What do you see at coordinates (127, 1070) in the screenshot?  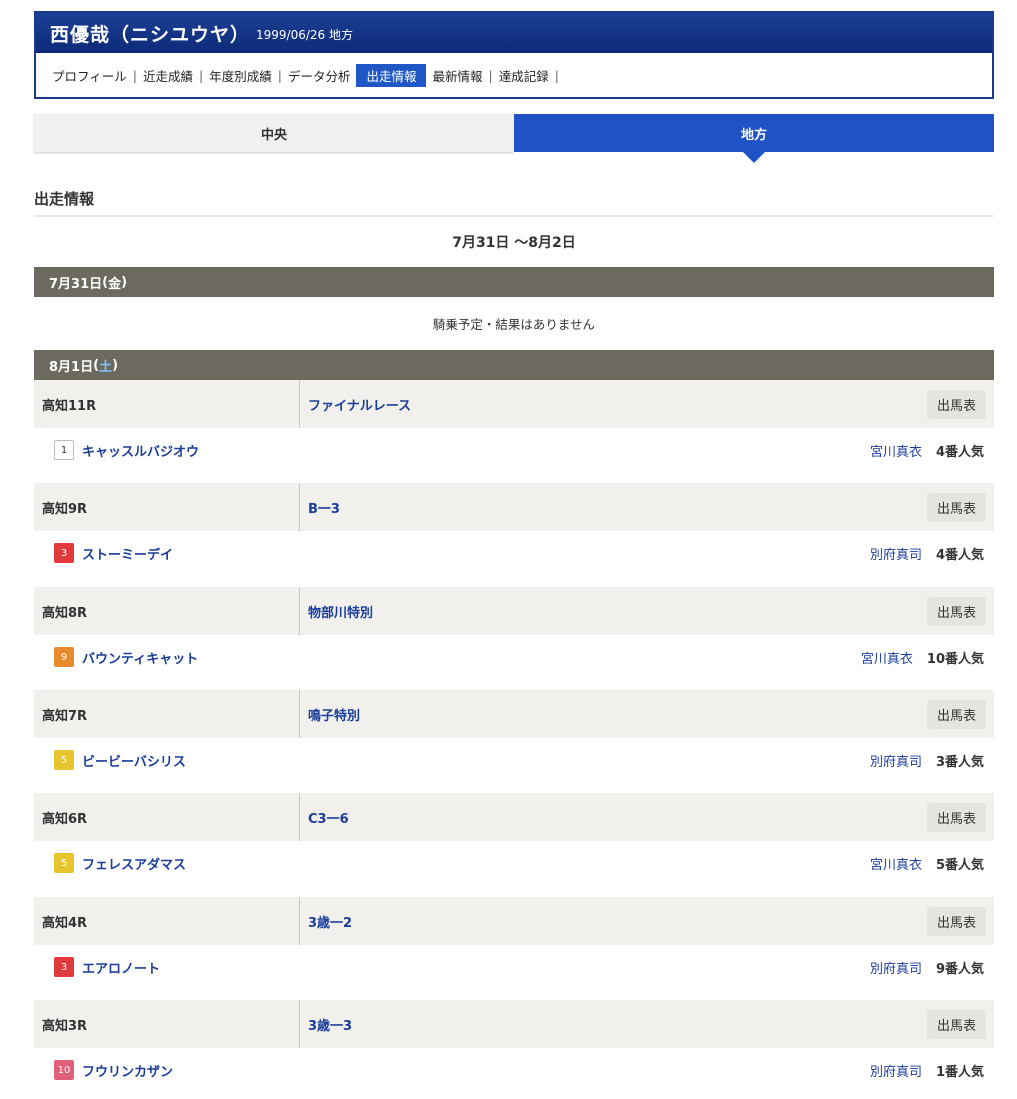 I see `horse-name-link: フウリンカザン` at bounding box center [127, 1070].